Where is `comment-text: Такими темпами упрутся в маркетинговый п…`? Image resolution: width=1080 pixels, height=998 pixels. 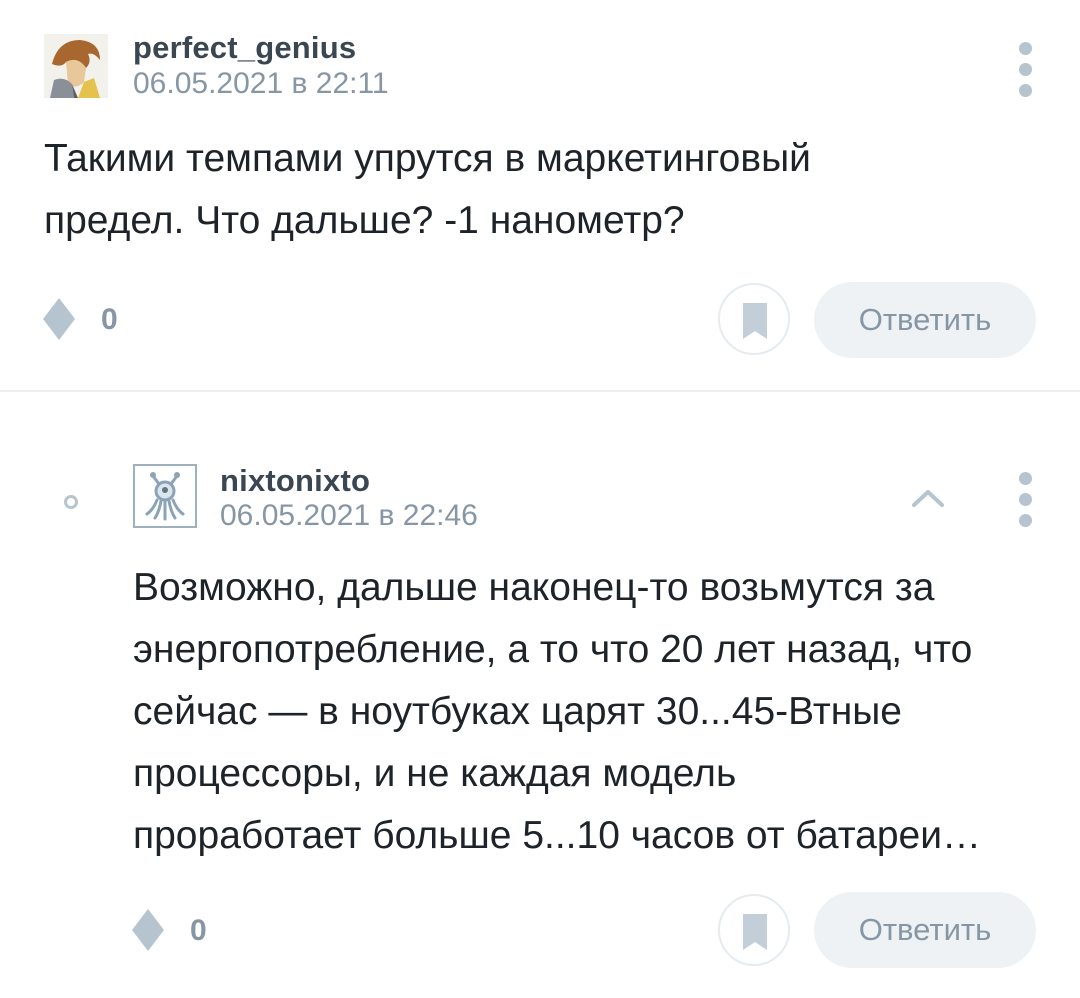 comment-text: Такими темпами упрутся в маркетинговый п… is located at coordinates (427, 190).